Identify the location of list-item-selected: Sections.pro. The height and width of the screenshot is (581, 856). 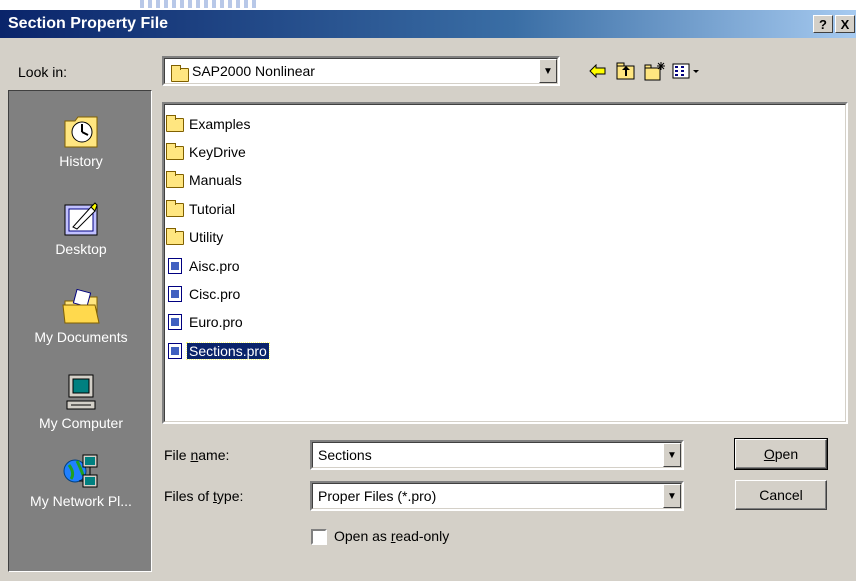
(218, 351).